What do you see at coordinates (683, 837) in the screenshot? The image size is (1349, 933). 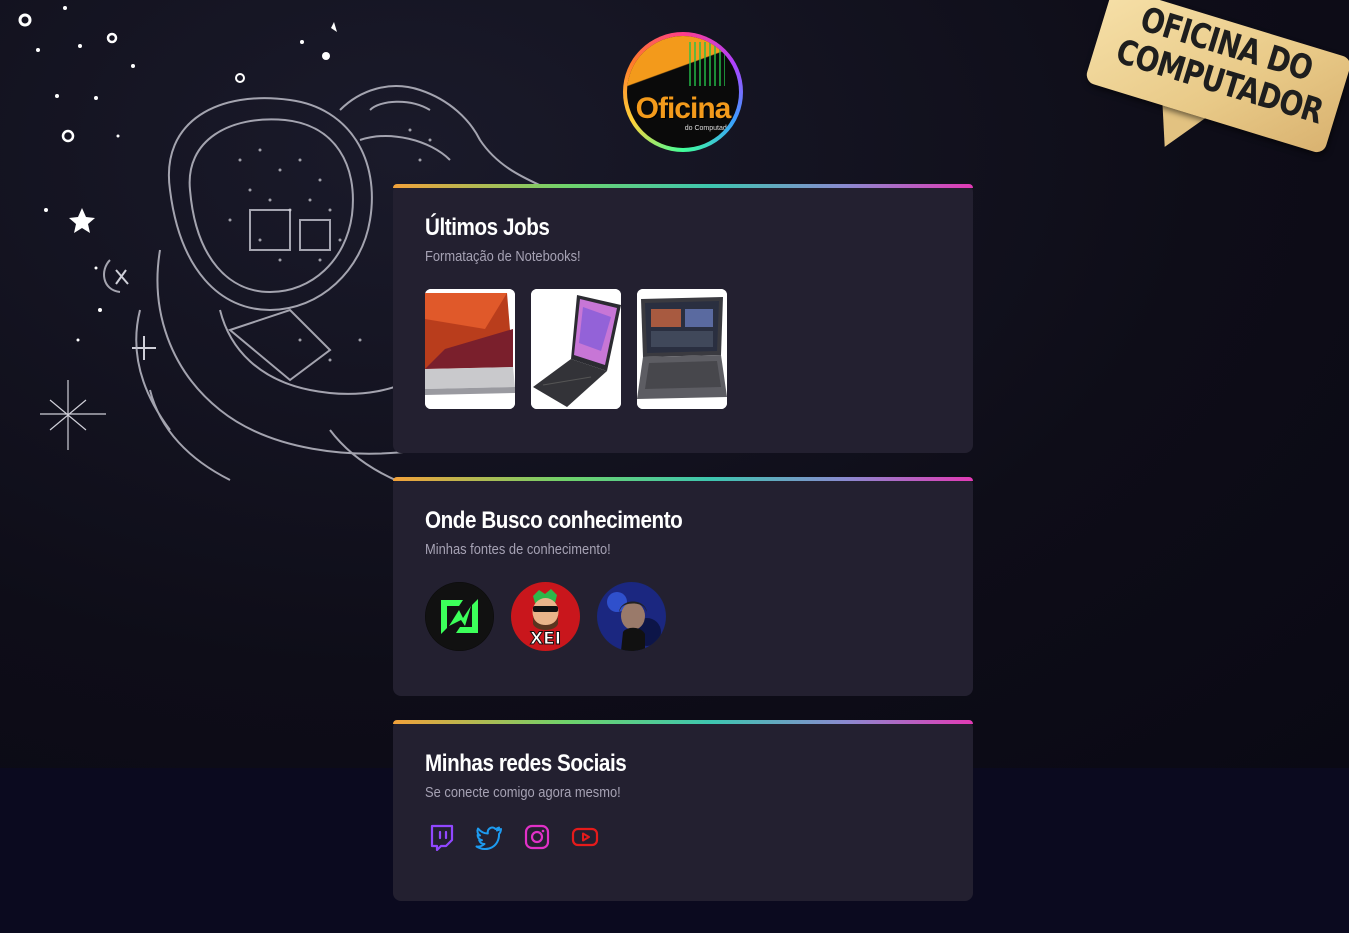 I see `social-links` at bounding box center [683, 837].